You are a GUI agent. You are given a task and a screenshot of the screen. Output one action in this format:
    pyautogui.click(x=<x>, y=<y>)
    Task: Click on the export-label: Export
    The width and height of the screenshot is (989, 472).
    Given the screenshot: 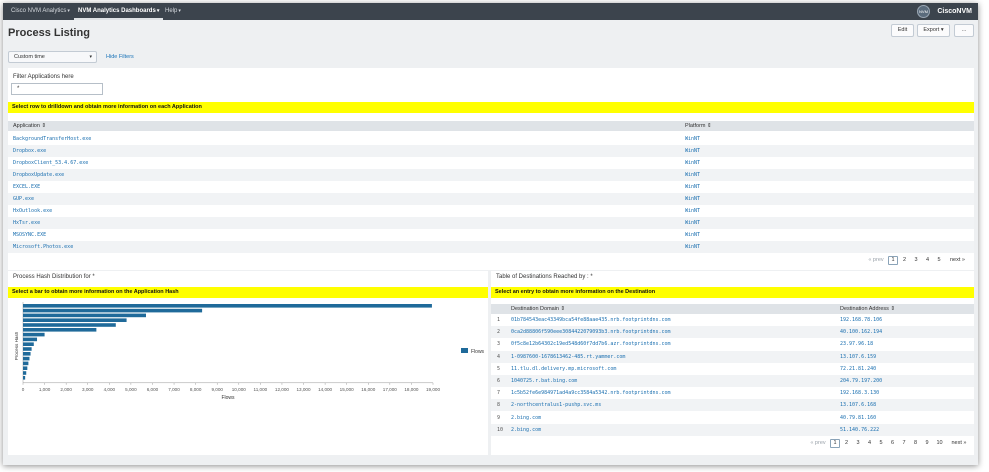 What is the action you would take?
    pyautogui.click(x=931, y=30)
    